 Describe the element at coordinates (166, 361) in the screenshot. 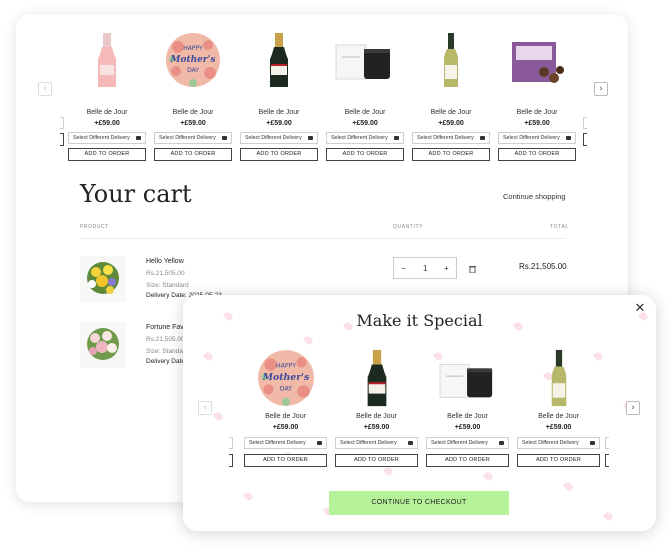

I see `cart-item-delivery-date: Delivery Date:` at that location.